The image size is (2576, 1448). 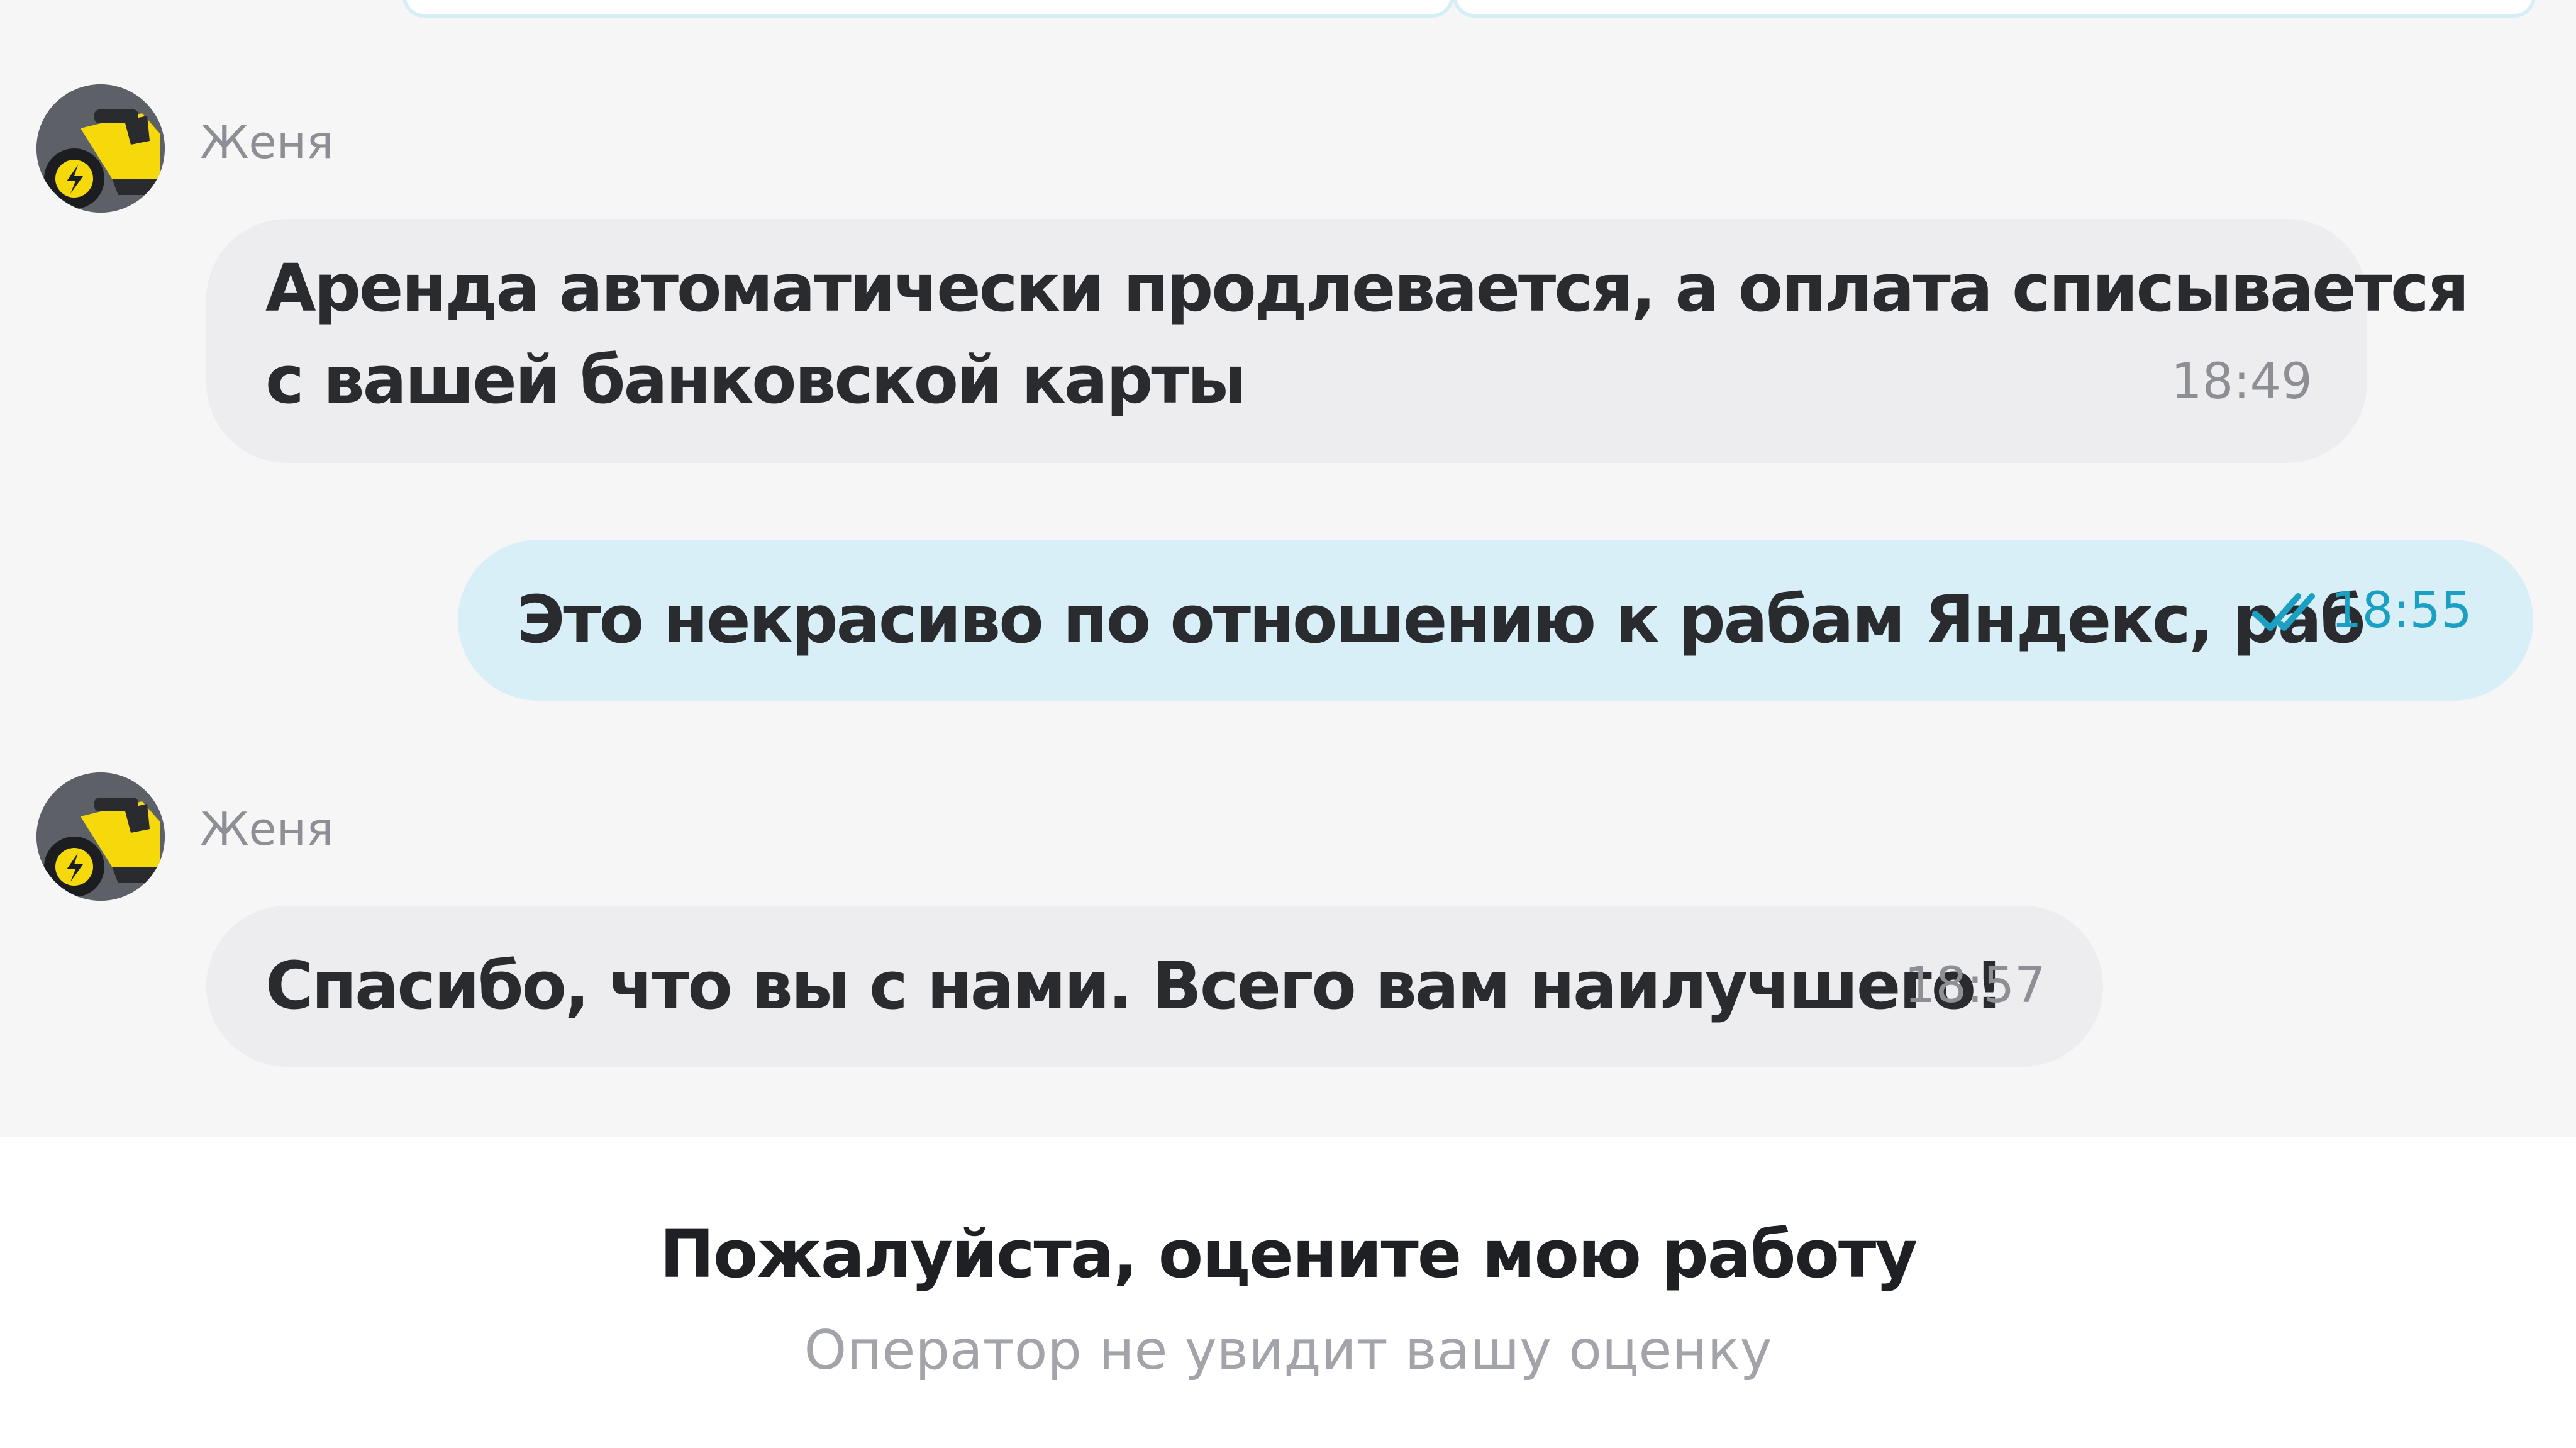 What do you see at coordinates (1288, 1350) in the screenshot?
I see `rating-subtitle: Оператор не увидит вашу оценку` at bounding box center [1288, 1350].